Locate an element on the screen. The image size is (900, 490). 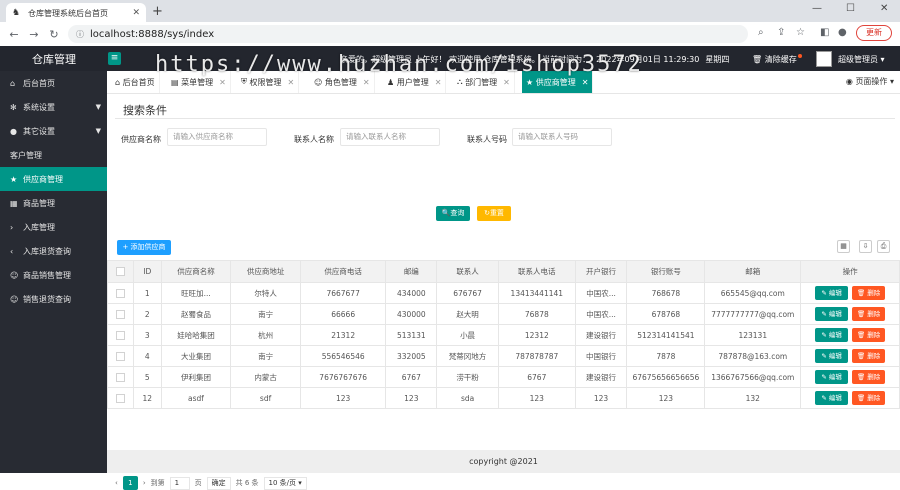
table-cell: 12312 is located at coordinates (536, 335).